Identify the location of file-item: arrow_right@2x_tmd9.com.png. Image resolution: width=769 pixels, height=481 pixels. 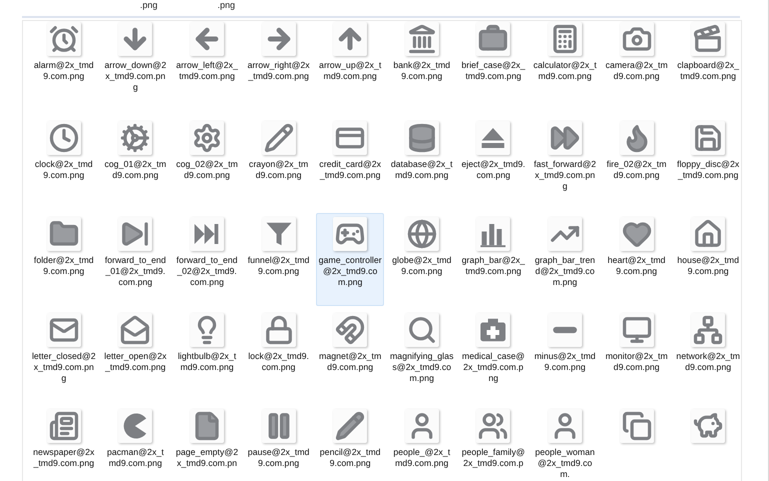
(278, 67).